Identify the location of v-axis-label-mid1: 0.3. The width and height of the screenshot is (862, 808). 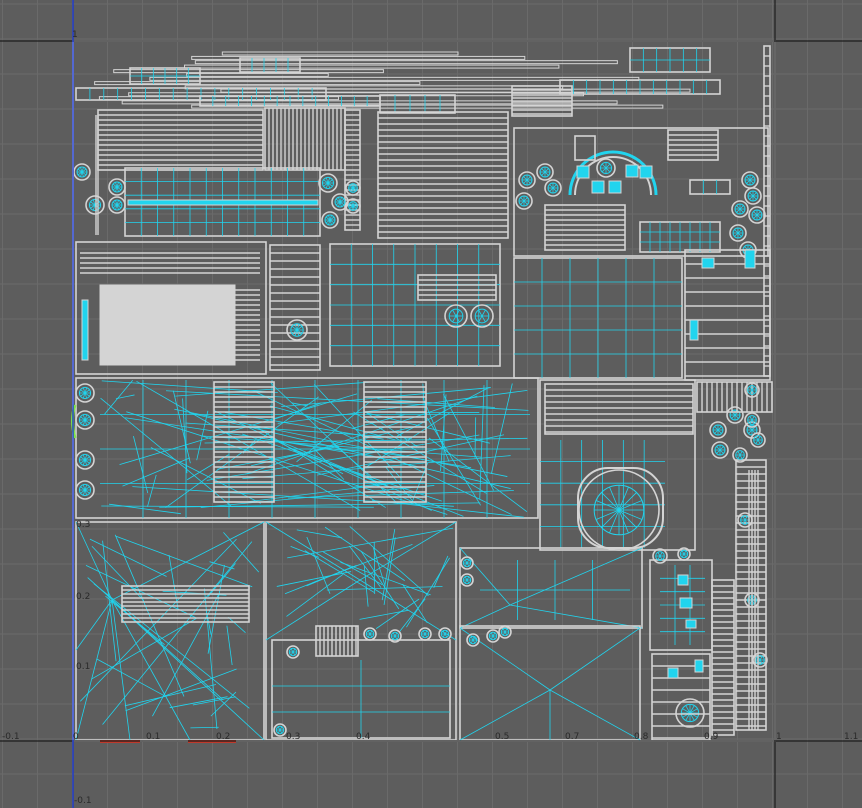
(83, 525).